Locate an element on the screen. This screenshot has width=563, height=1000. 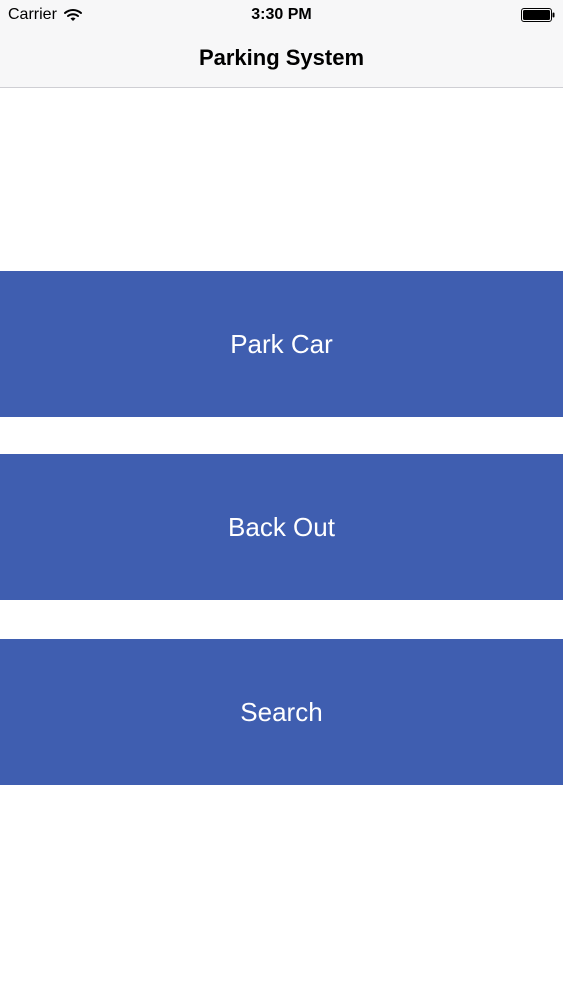
page-title: Parking System is located at coordinates (281, 57).